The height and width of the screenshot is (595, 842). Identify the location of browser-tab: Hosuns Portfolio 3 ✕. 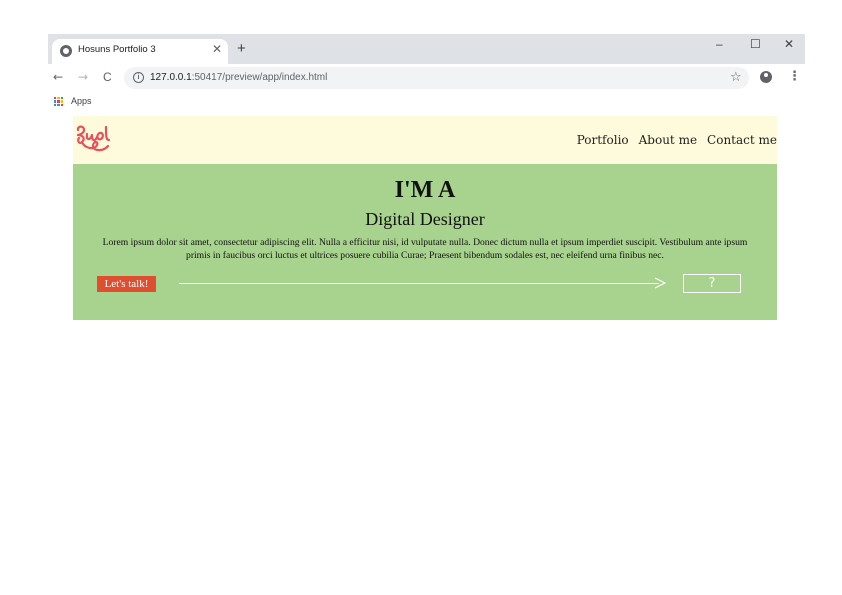
(140, 52).